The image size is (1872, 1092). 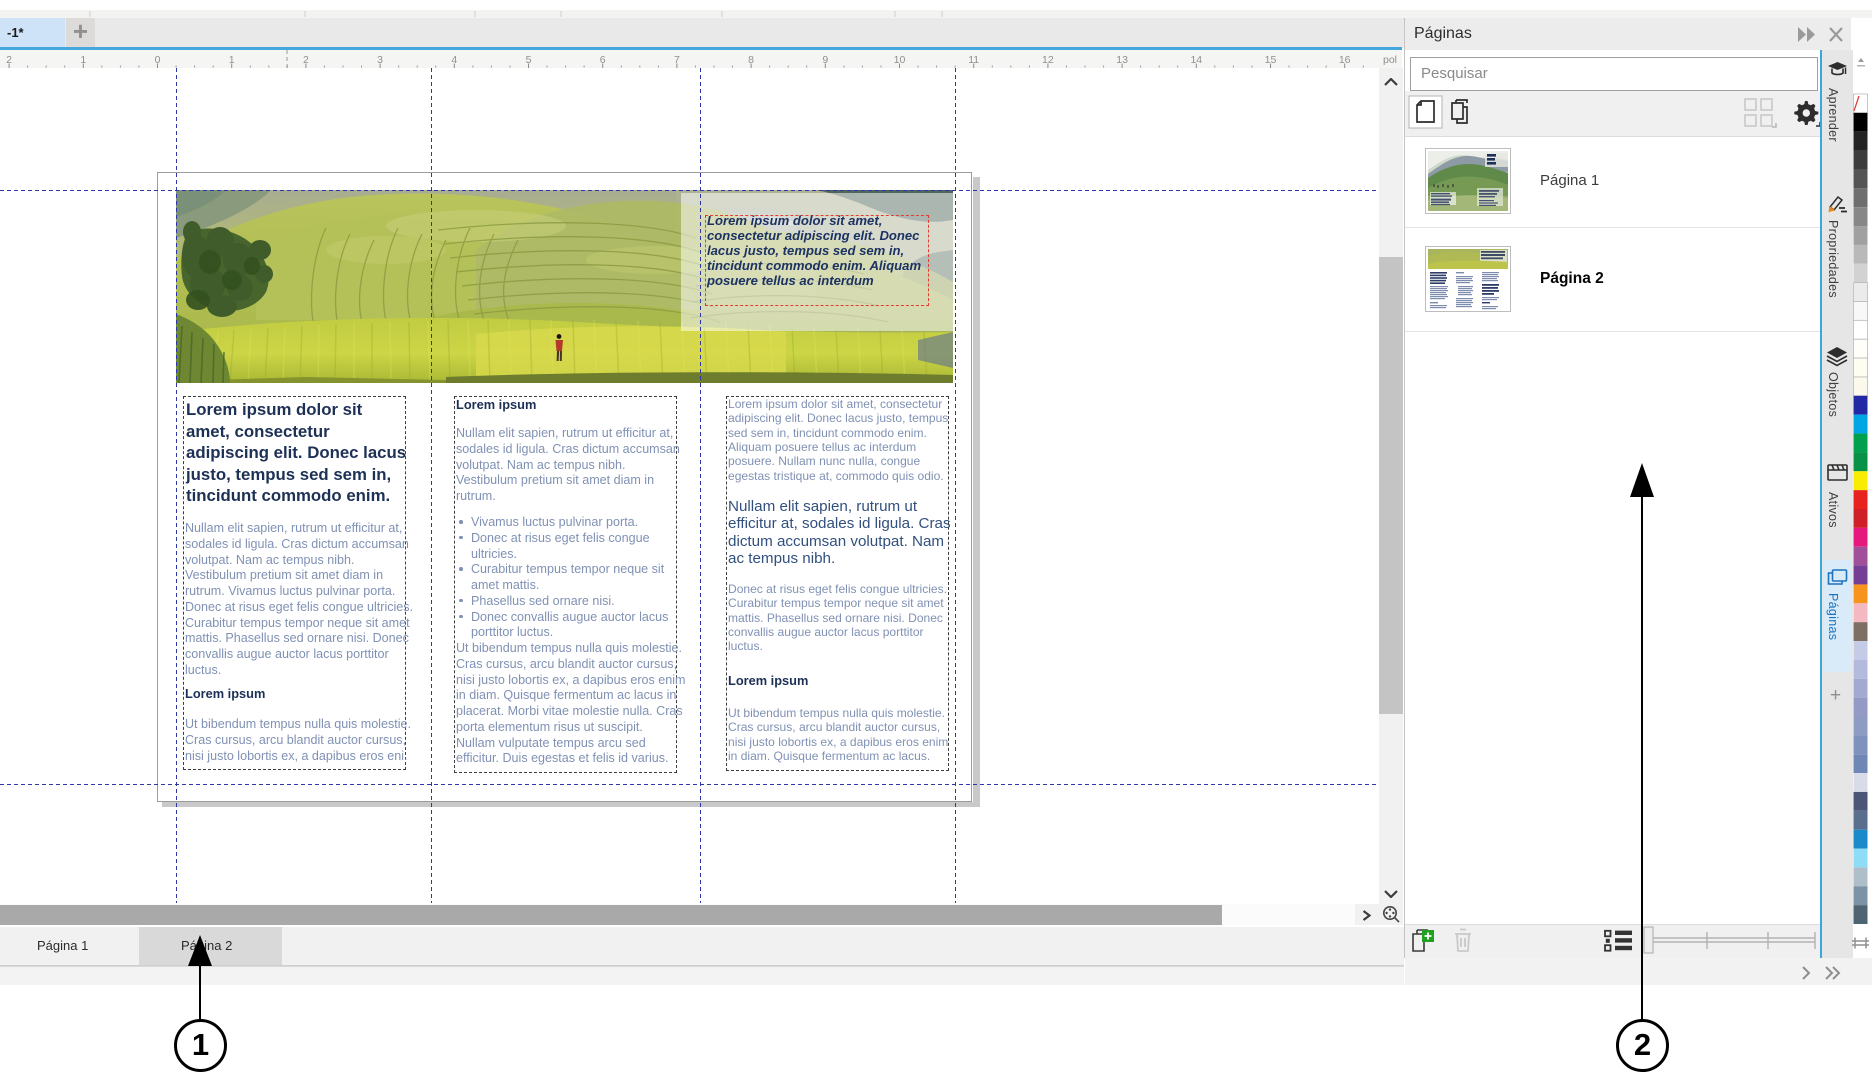 What do you see at coordinates (1390, 60) in the screenshot?
I see `svg-text: pol` at bounding box center [1390, 60].